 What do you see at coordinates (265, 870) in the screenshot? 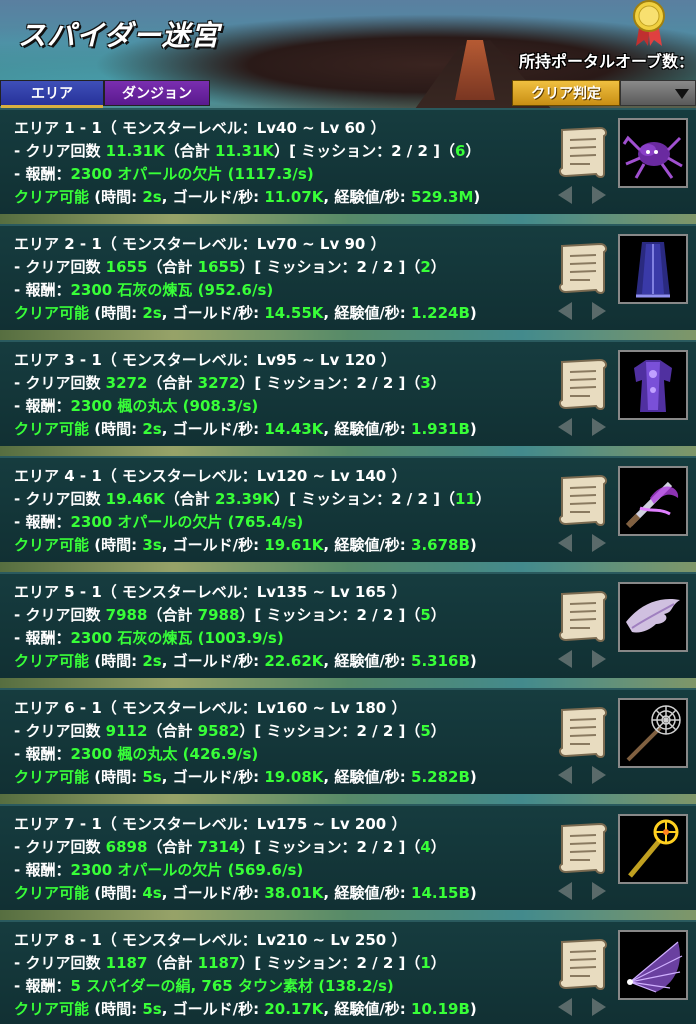
I see `reward-rate: (569.6/s)` at bounding box center [265, 870].